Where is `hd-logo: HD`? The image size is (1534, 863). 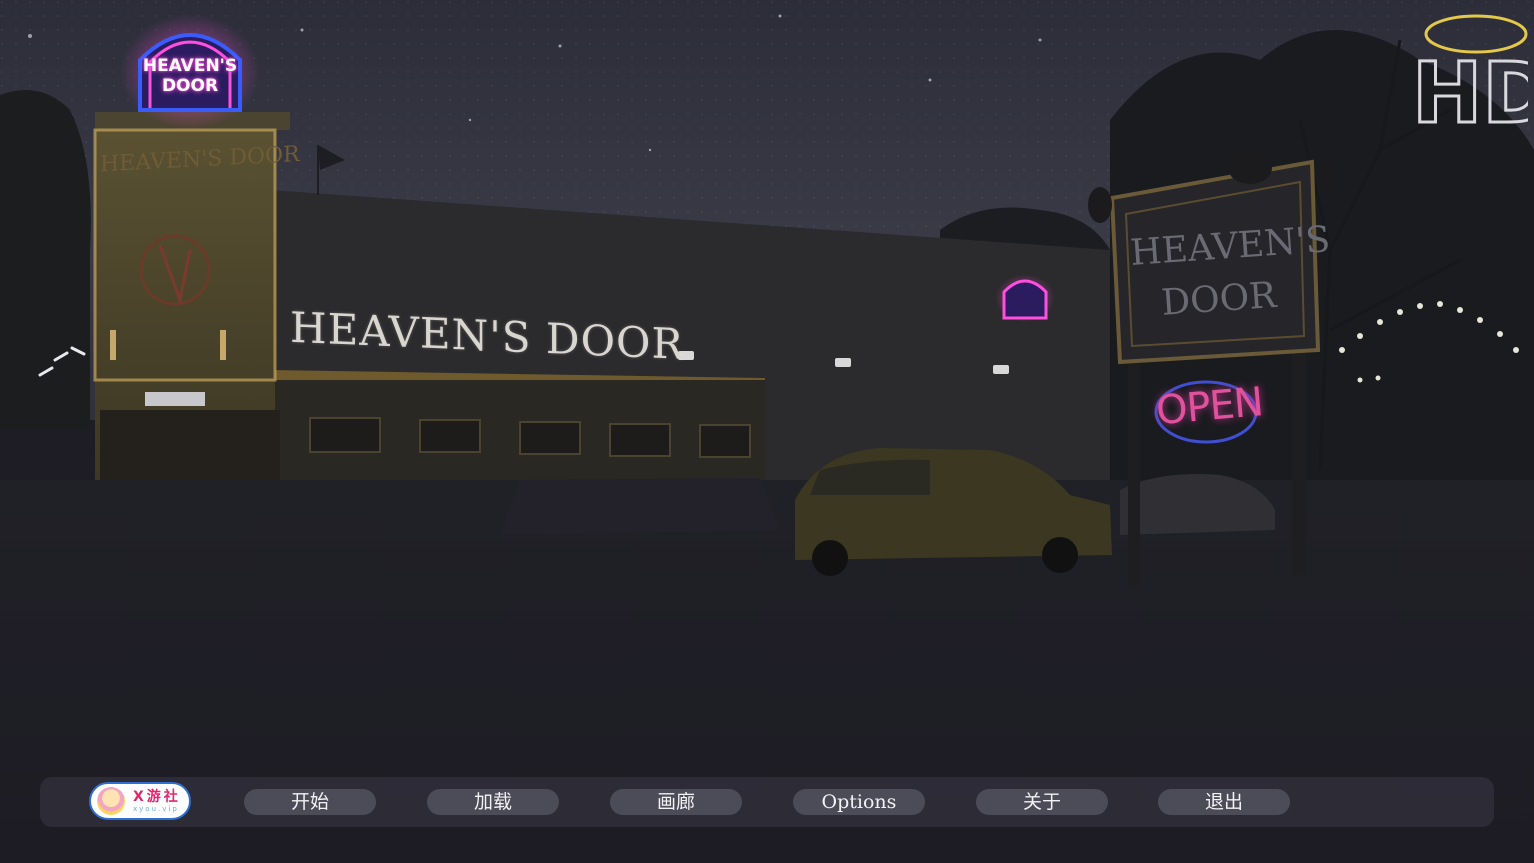 hd-logo: HD is located at coordinates (1466, 72).